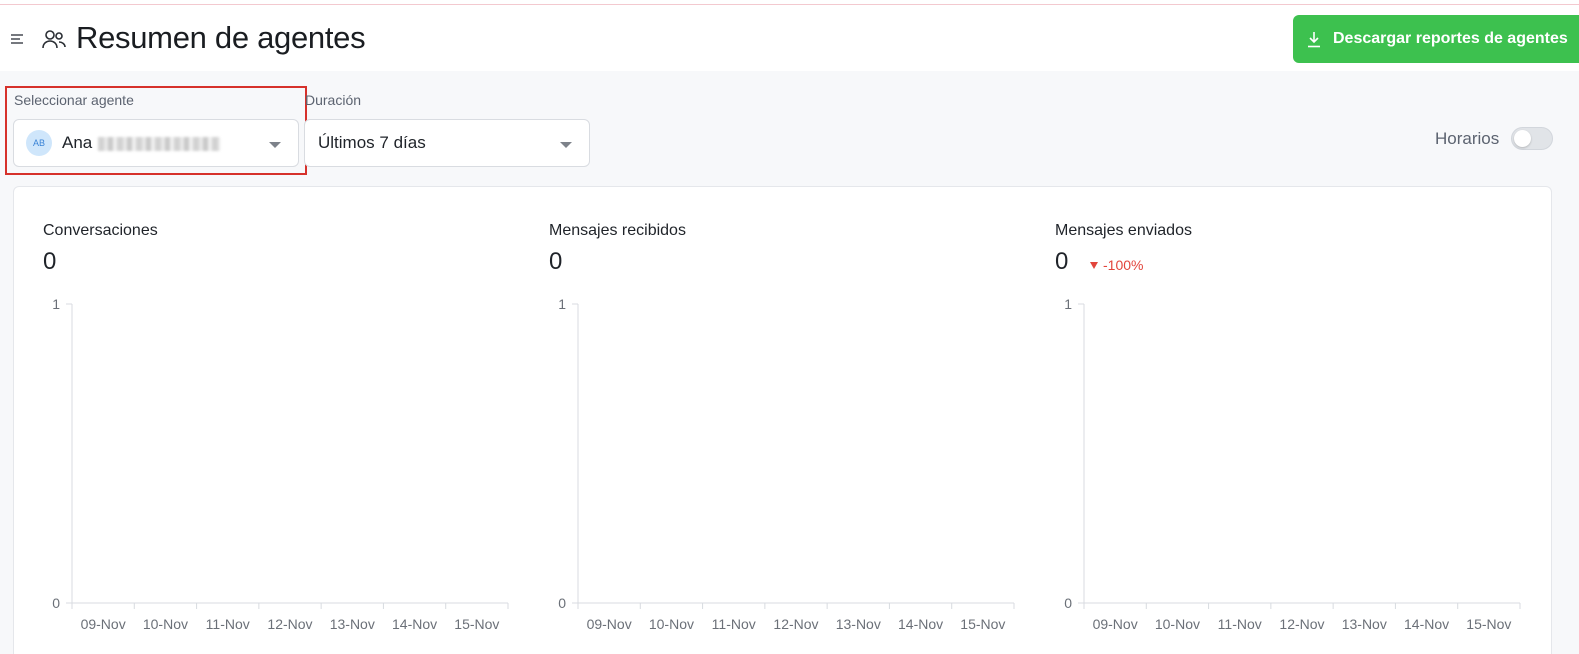  What do you see at coordinates (1450, 38) in the screenshot?
I see `download-reports-label: Descargar reportes de agentes` at bounding box center [1450, 38].